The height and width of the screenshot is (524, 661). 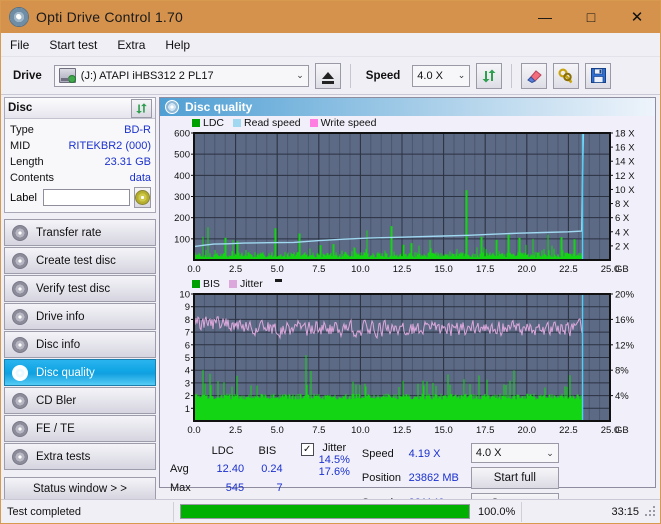 I want to click on svg-text: 4 X, so click(x=622, y=232).